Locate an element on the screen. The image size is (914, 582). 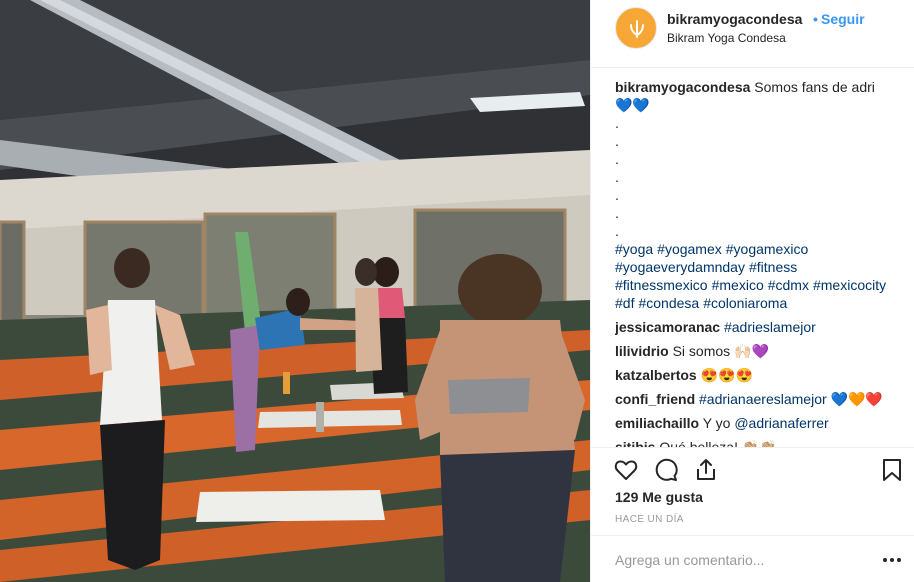
hashtag-link: #fitnessmexico is located at coordinates (661, 285).